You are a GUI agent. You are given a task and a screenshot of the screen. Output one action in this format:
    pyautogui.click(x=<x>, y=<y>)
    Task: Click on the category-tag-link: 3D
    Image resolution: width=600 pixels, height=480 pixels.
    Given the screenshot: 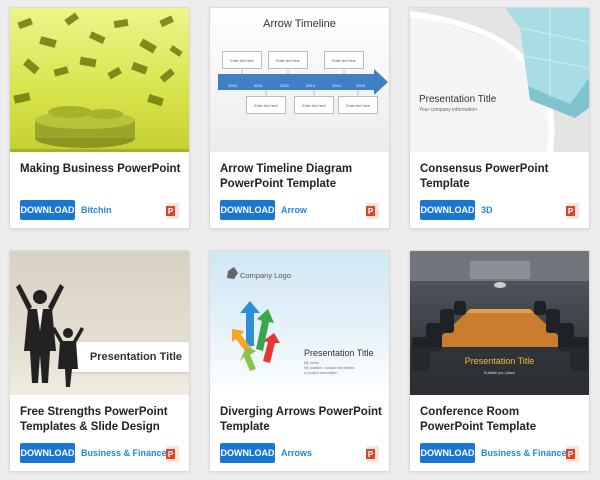 What is the action you would take?
    pyautogui.click(x=487, y=210)
    